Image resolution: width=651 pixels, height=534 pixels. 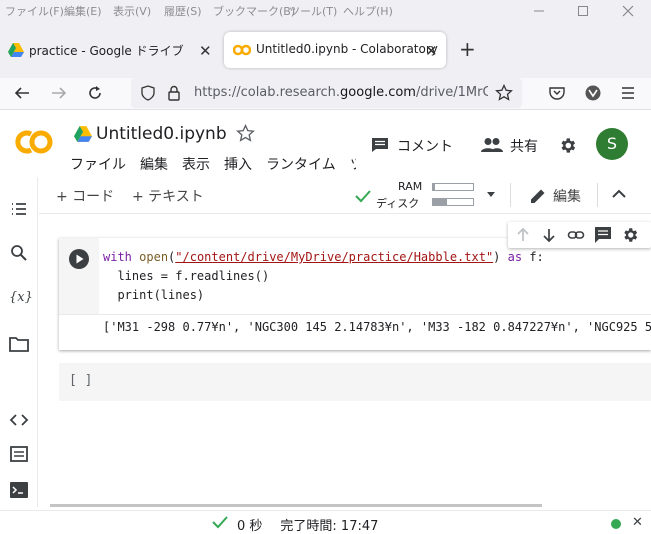 What do you see at coordinates (254, 11) in the screenshot?
I see `menu-bookmarks: ブックマーク(B)` at bounding box center [254, 11].